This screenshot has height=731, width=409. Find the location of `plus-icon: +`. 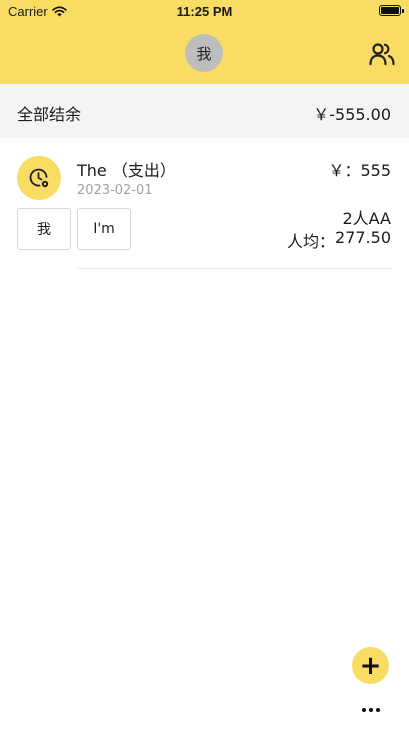

plus-icon: + is located at coordinates (370, 665).